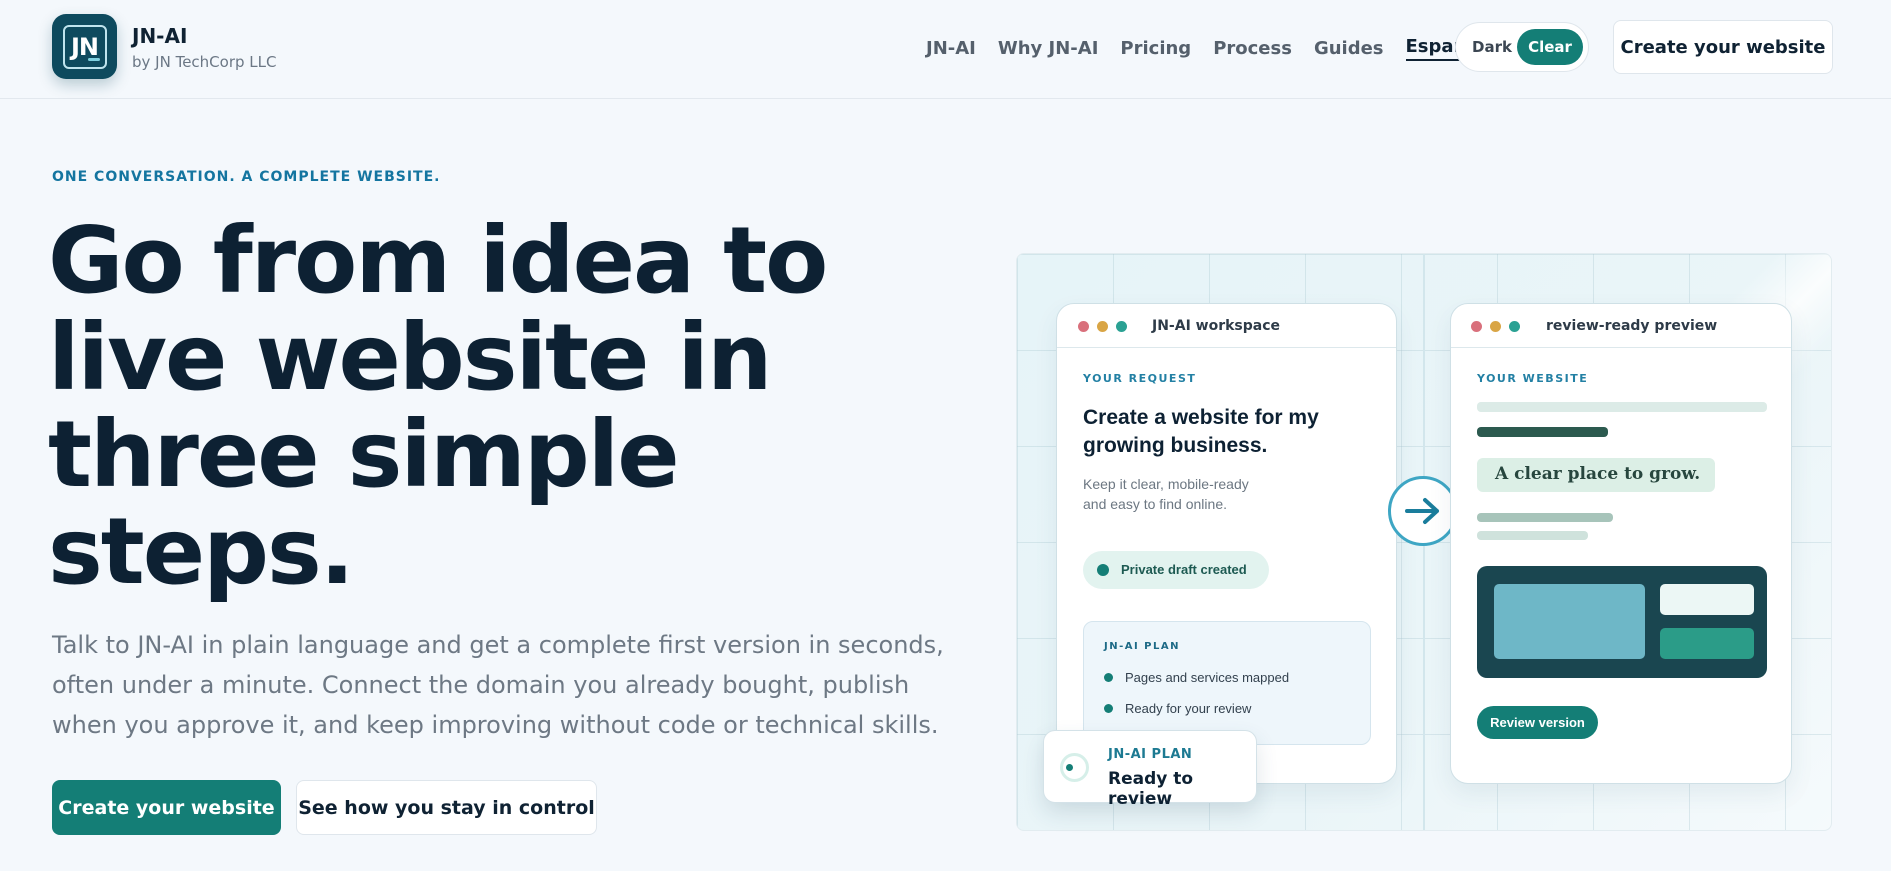 The image size is (1891, 871). Describe the element at coordinates (1723, 47) in the screenshot. I see `header-create-website-button: Create your website` at that location.